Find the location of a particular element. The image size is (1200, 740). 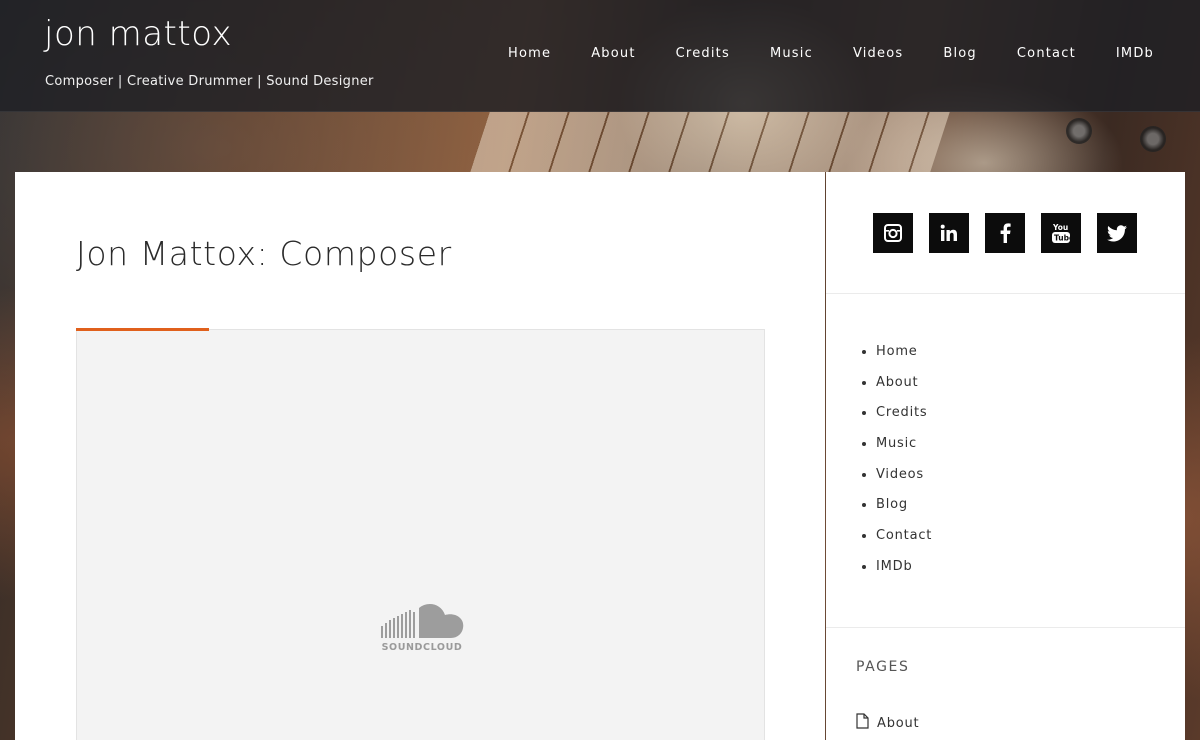

instagram-icon is located at coordinates (893, 233).